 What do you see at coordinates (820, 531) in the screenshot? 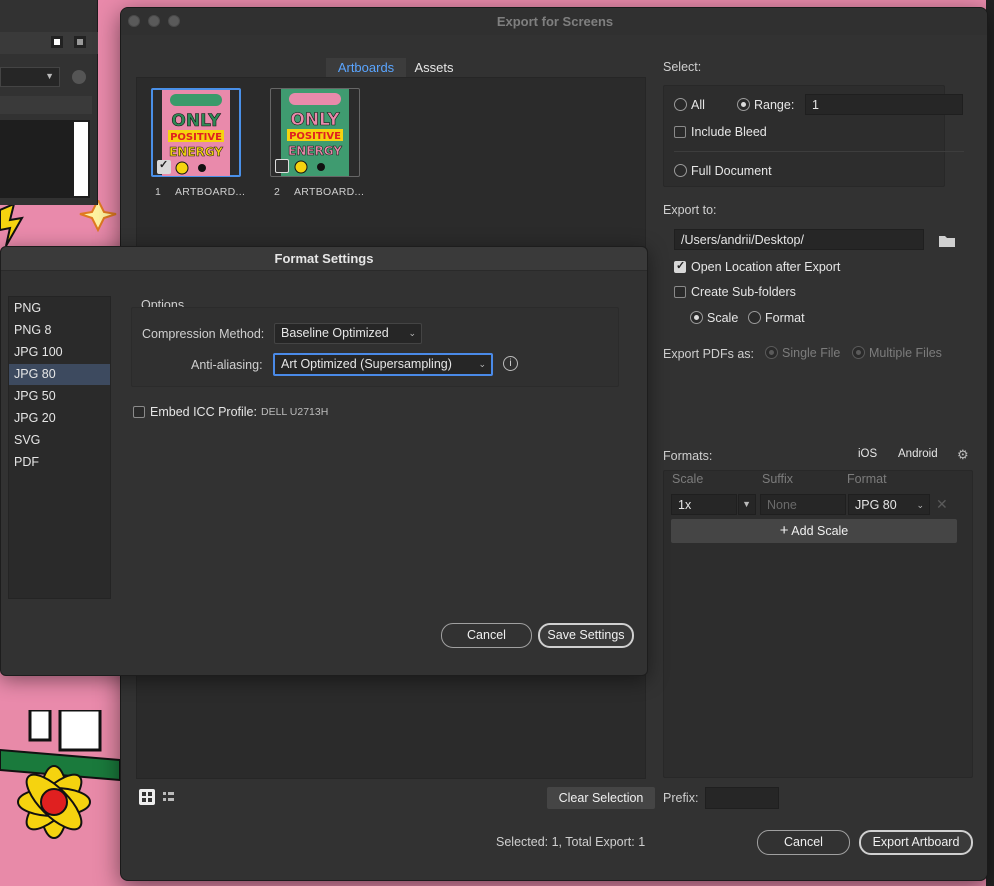
I see `add-scale-label: Add Scale` at bounding box center [820, 531].